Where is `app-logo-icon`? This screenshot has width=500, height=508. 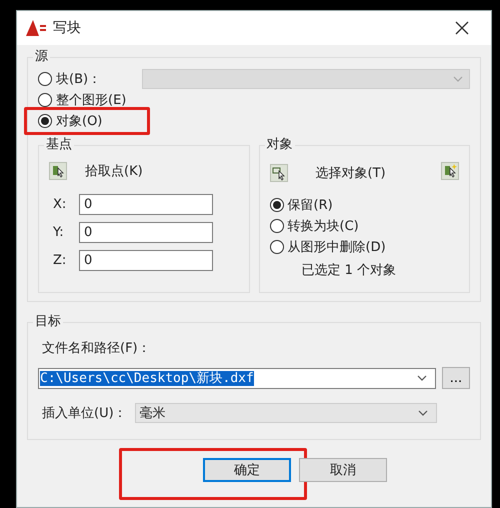 app-logo-icon is located at coordinates (36, 28).